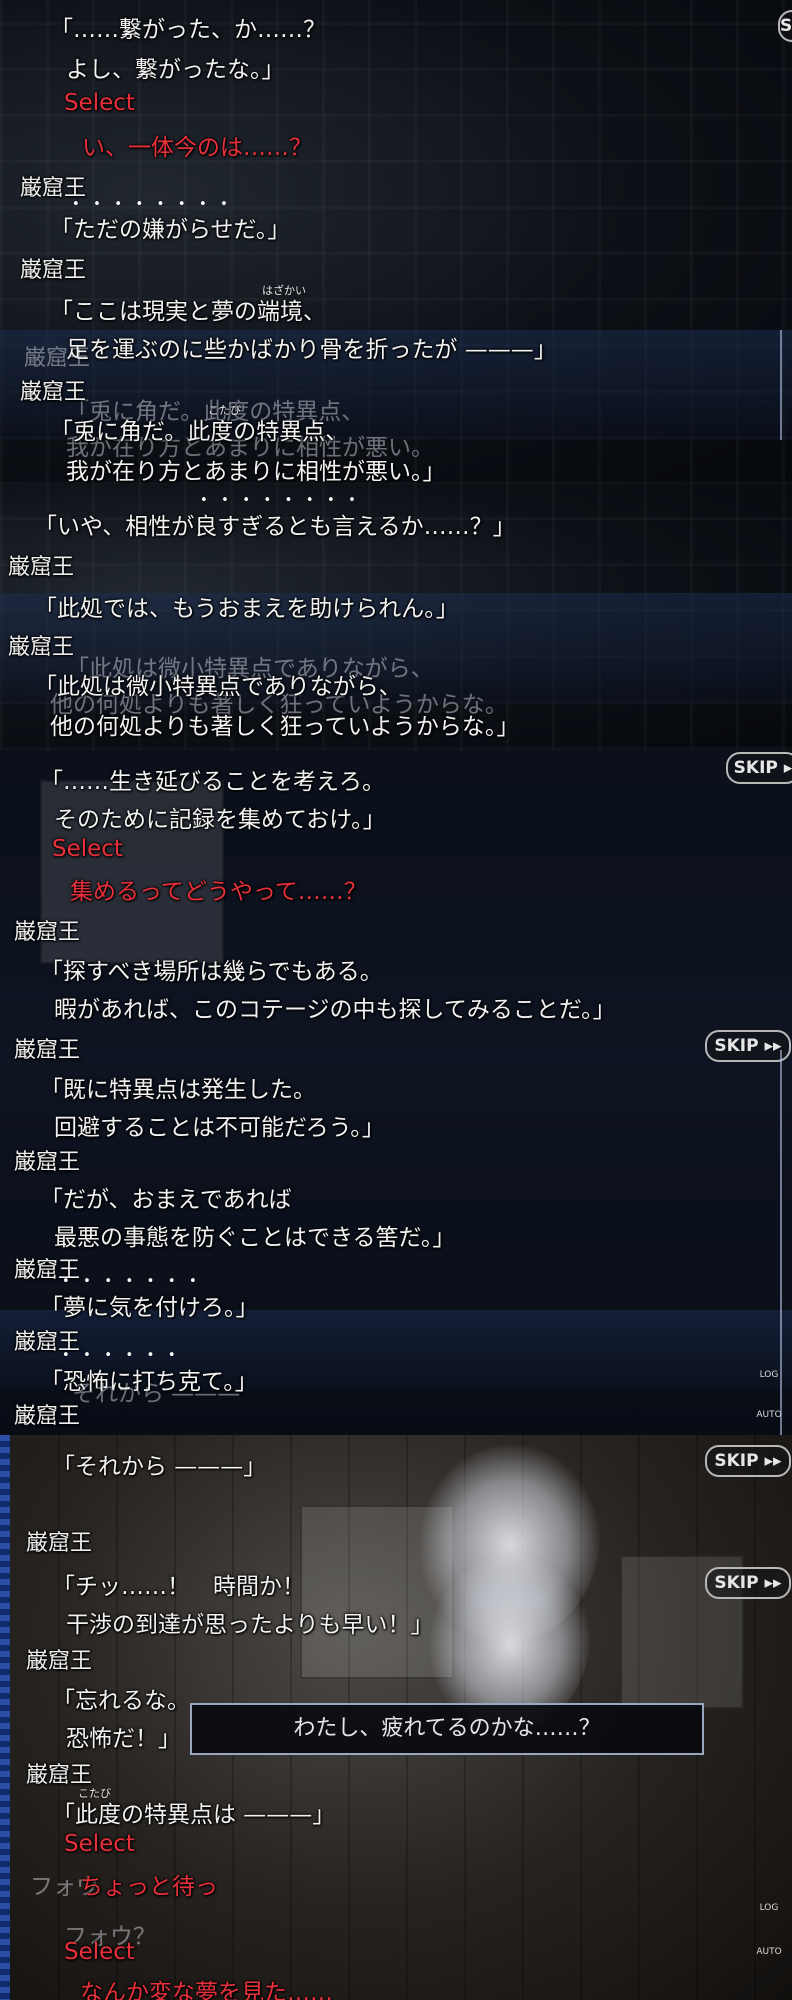 This screenshot has width=792, height=2000. What do you see at coordinates (218, 889) in the screenshot?
I see `choice-option: 集めるってどうやって……？` at bounding box center [218, 889].